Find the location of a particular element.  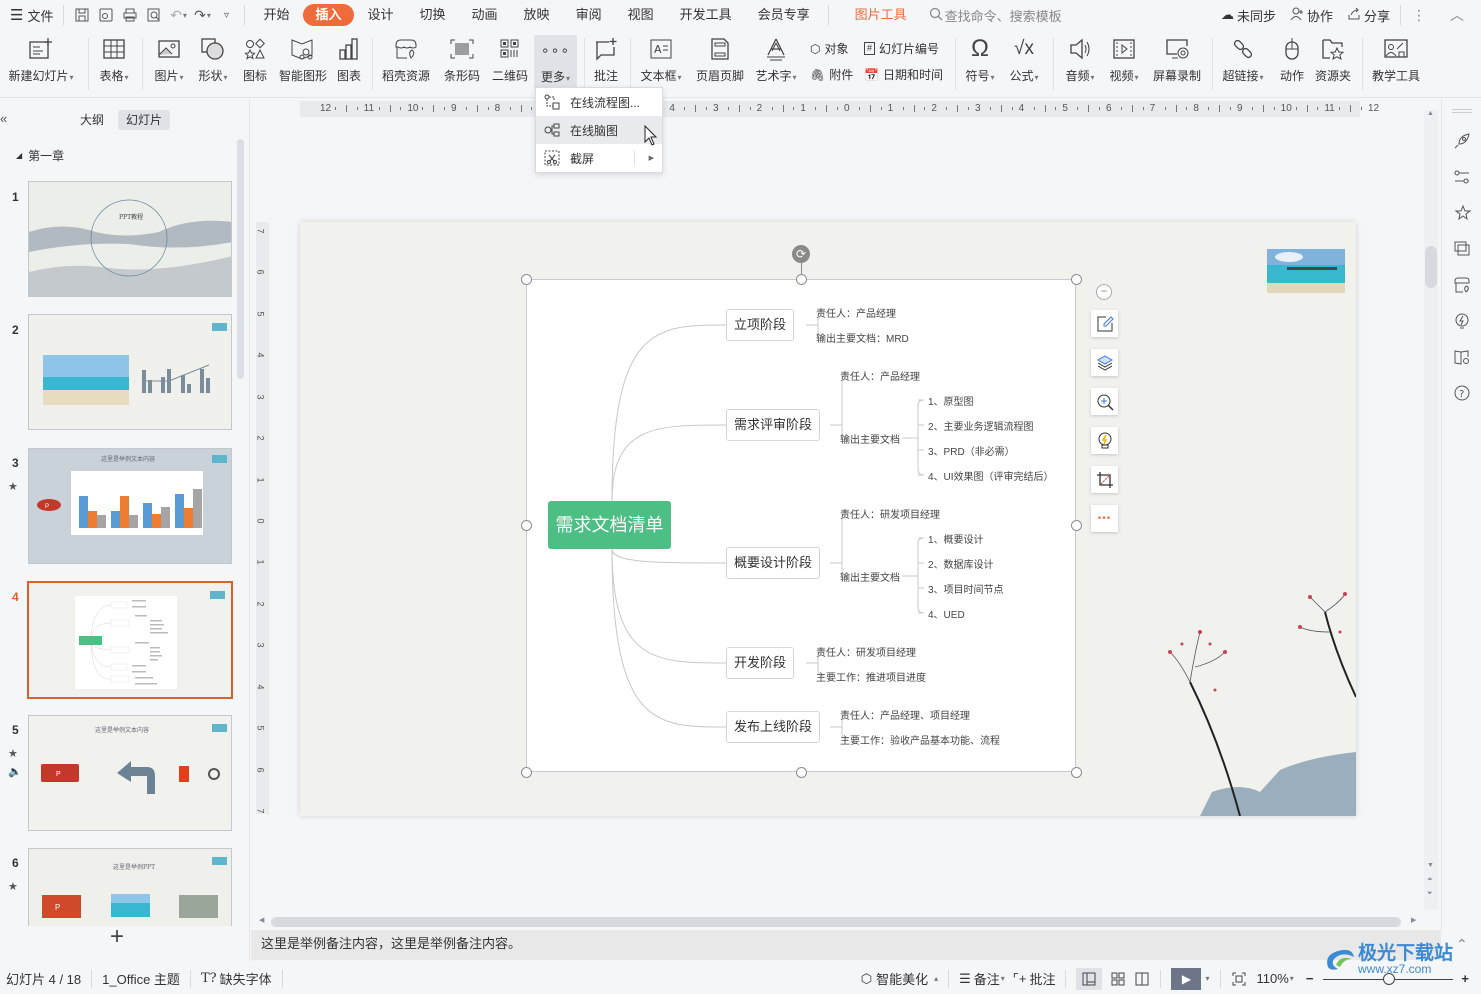

more-button: ∘∘∘ 更多▾ is located at coordinates (555, 62).